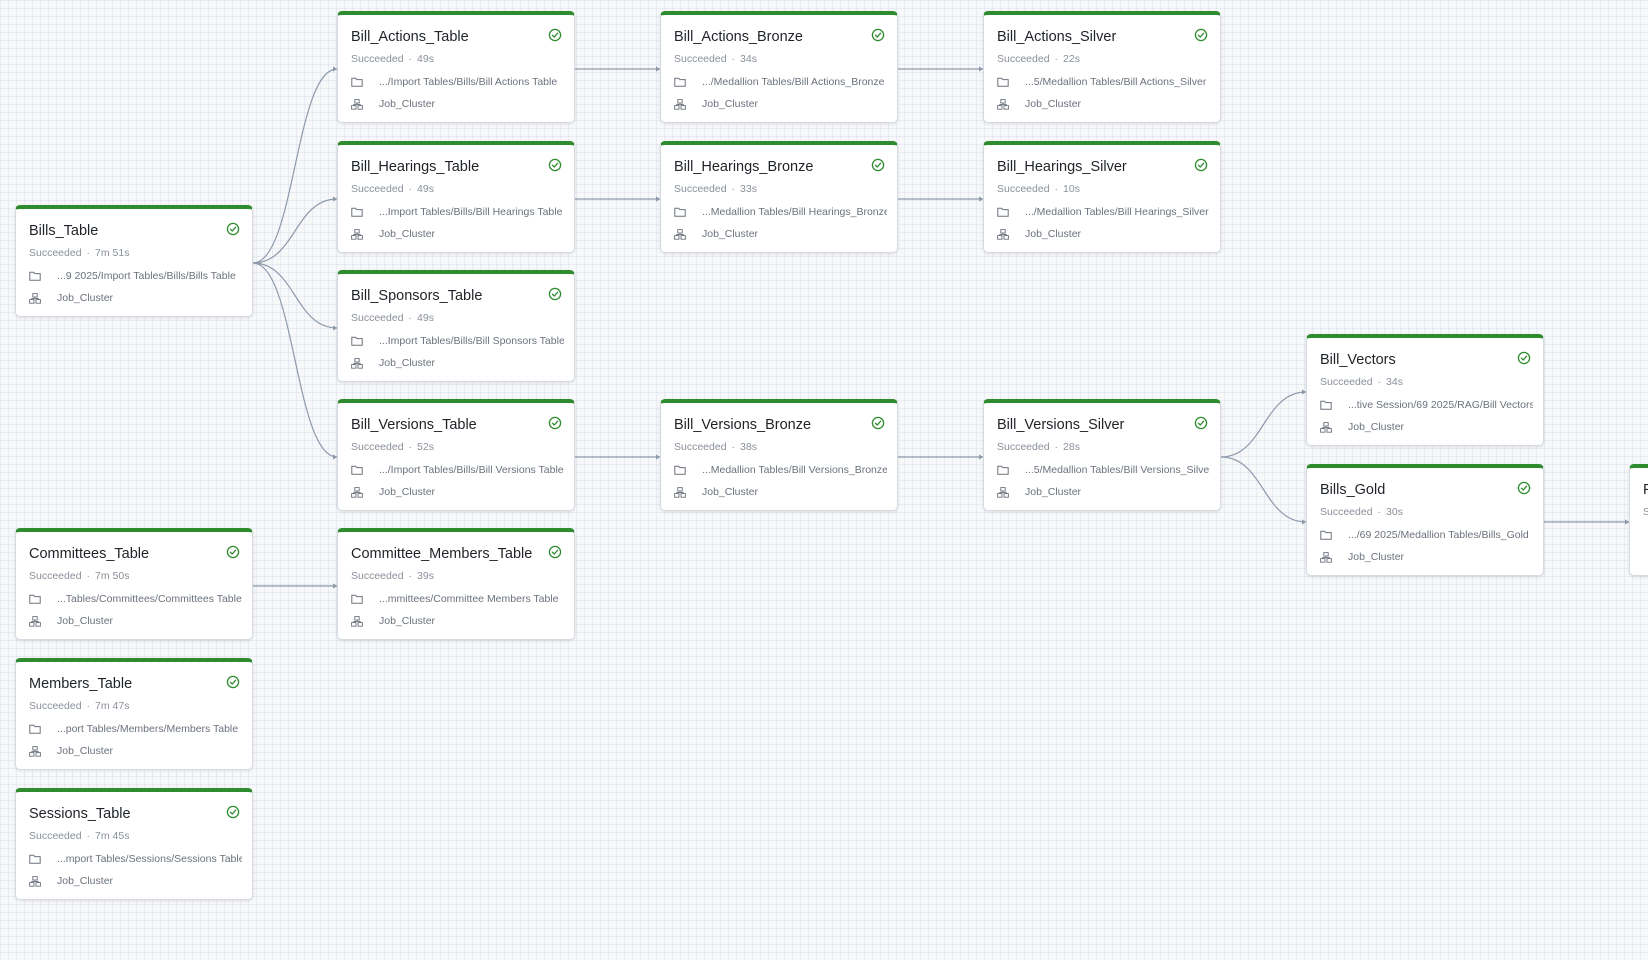 Image resolution: width=1648 pixels, height=960 pixels. I want to click on task-title: Bill_Actions_Table, so click(410, 37).